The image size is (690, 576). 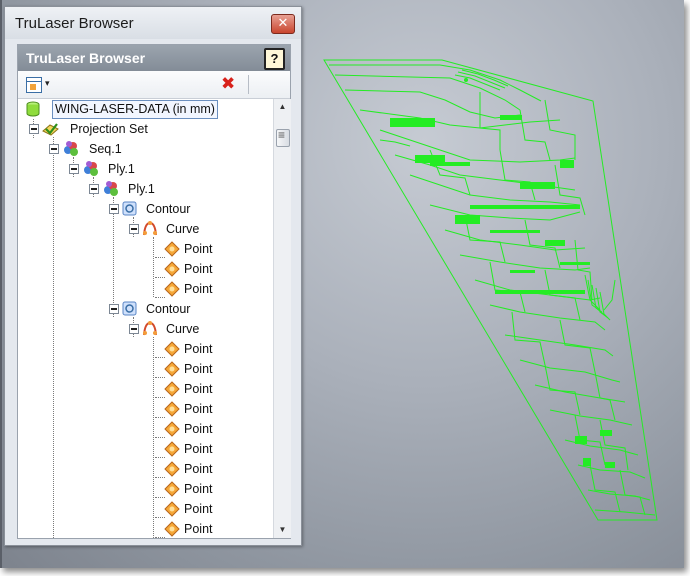 I want to click on tree-row-projection-set: Projection Set, so click(x=145, y=129).